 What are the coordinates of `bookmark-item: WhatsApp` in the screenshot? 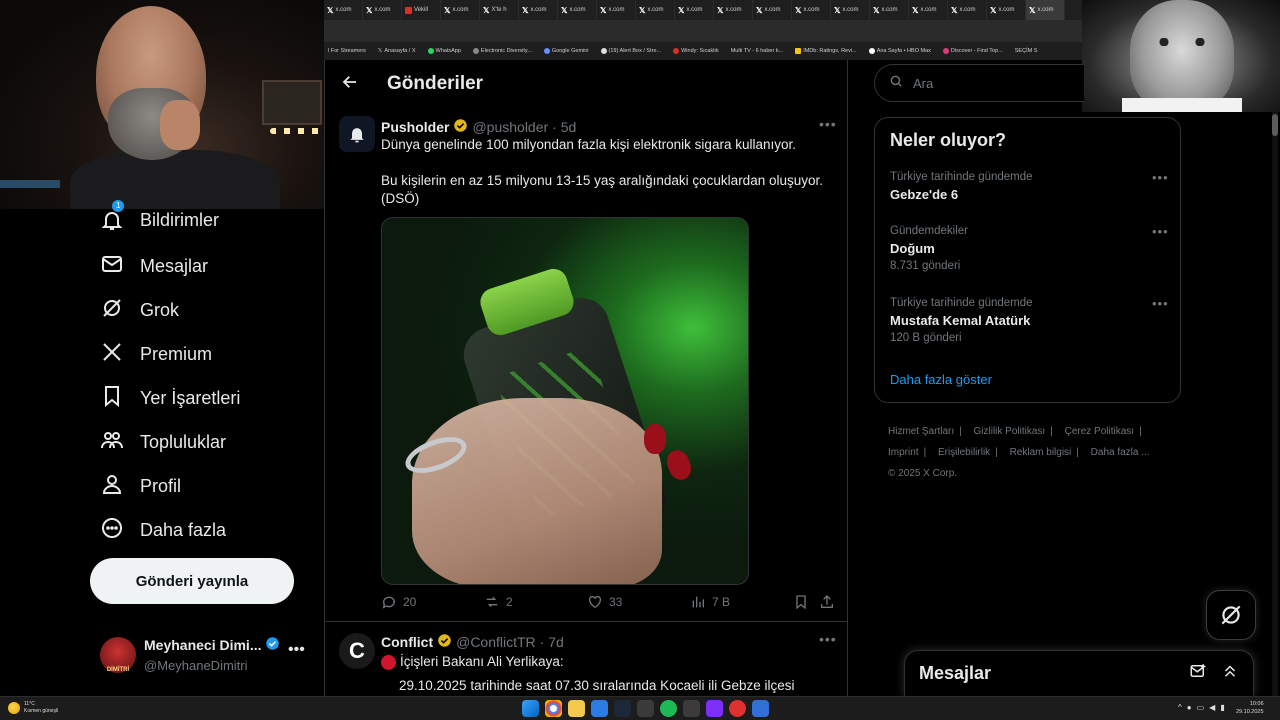 It's located at (444, 51).